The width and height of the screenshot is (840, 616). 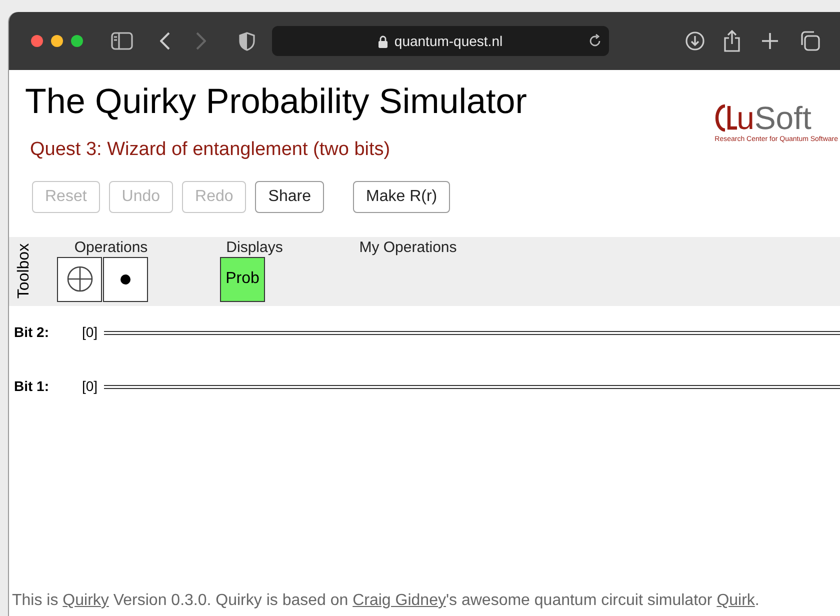 I want to click on toolbar-button: Make R(r), so click(x=401, y=196).